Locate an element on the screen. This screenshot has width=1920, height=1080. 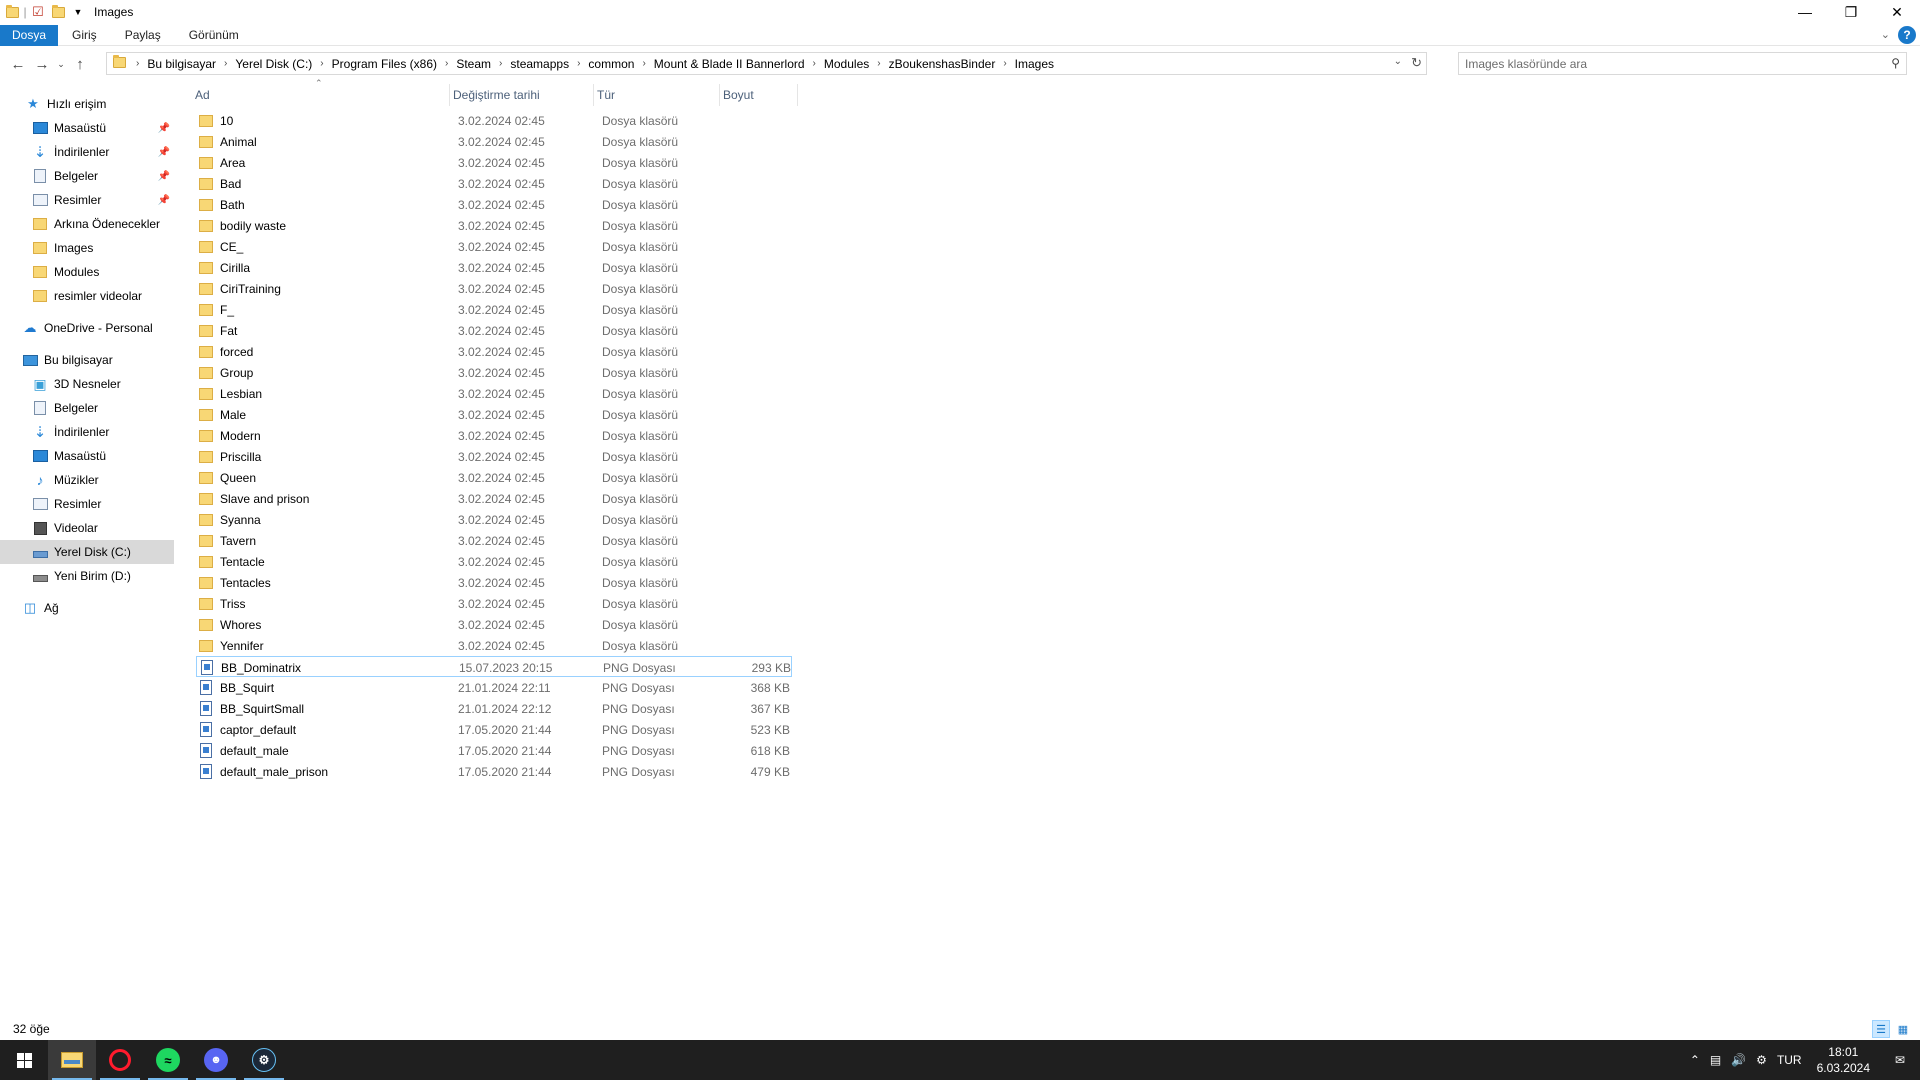
refresh-icon: ↻ is located at coordinates (1416, 63).